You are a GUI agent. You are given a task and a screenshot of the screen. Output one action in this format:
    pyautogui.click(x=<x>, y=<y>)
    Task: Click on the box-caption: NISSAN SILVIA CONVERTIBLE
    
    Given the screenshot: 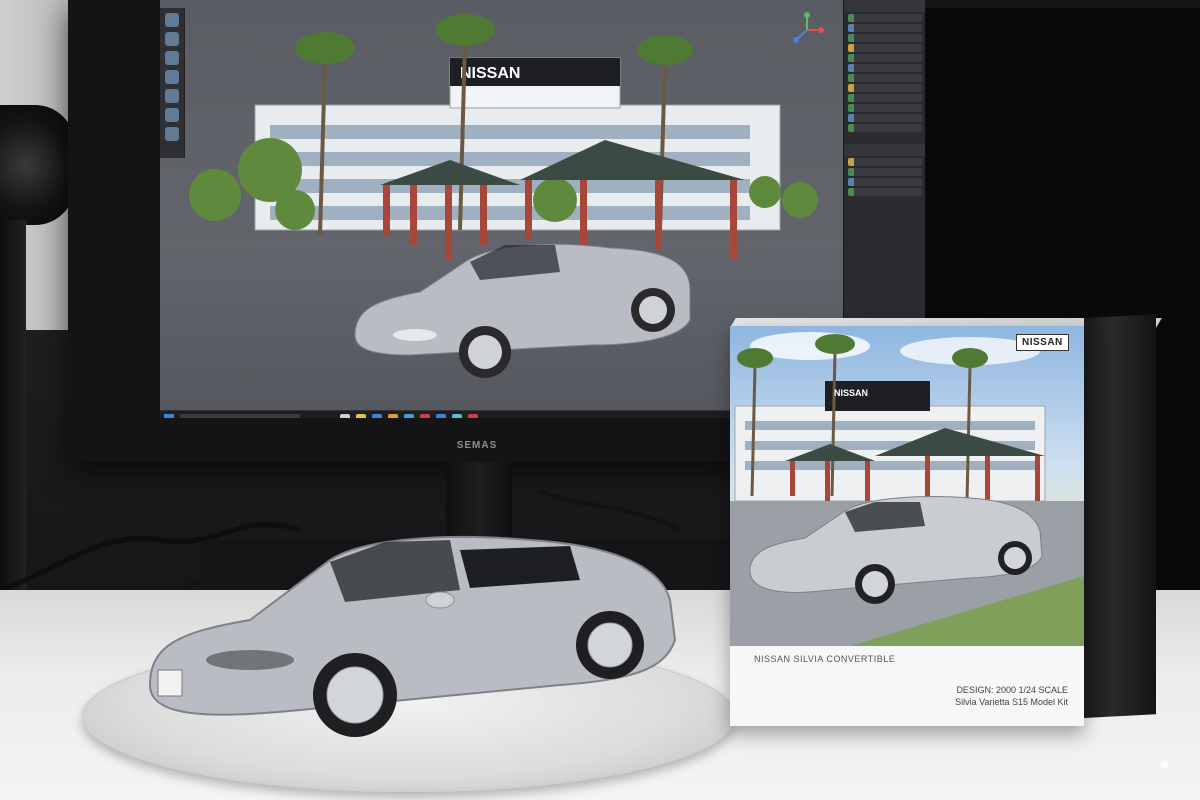 What is the action you would take?
    pyautogui.click(x=825, y=659)
    